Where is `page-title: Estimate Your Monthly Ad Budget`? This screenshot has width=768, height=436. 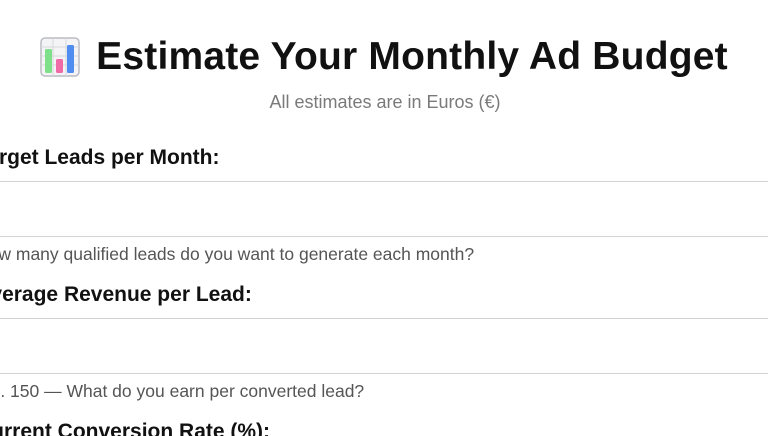 page-title: Estimate Your Monthly Ad Budget is located at coordinates (412, 56).